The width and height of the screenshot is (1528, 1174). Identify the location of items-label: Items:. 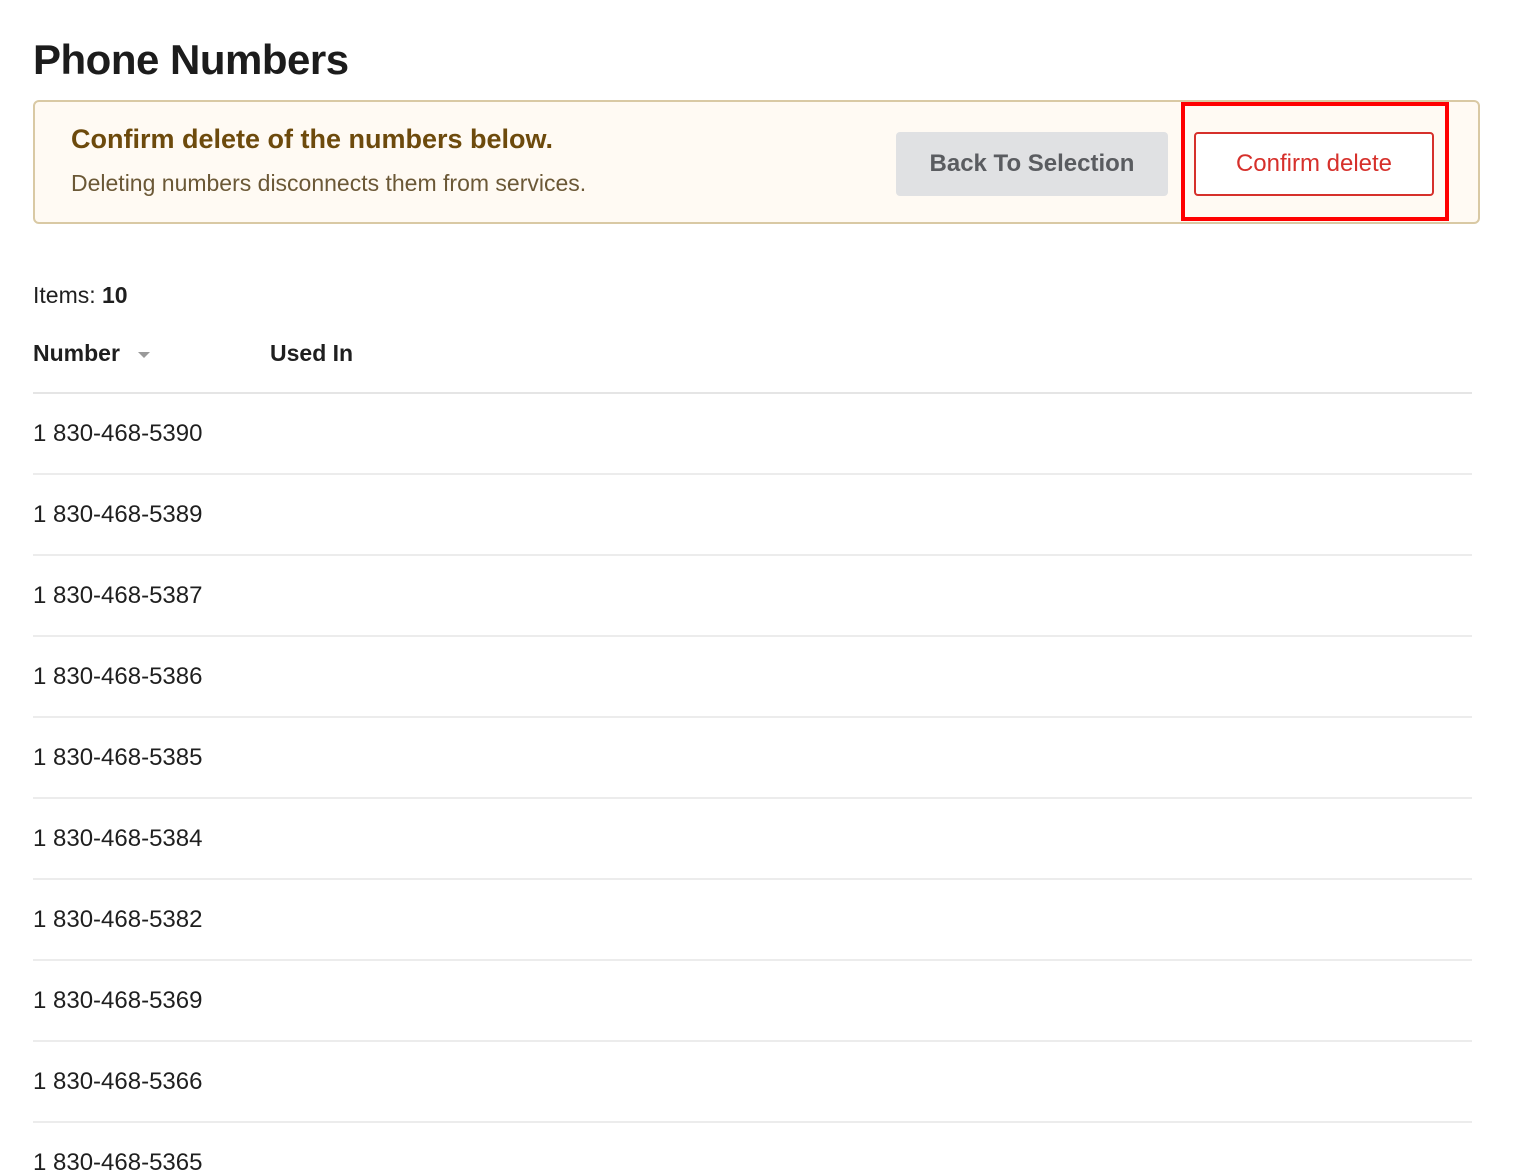
(64, 295).